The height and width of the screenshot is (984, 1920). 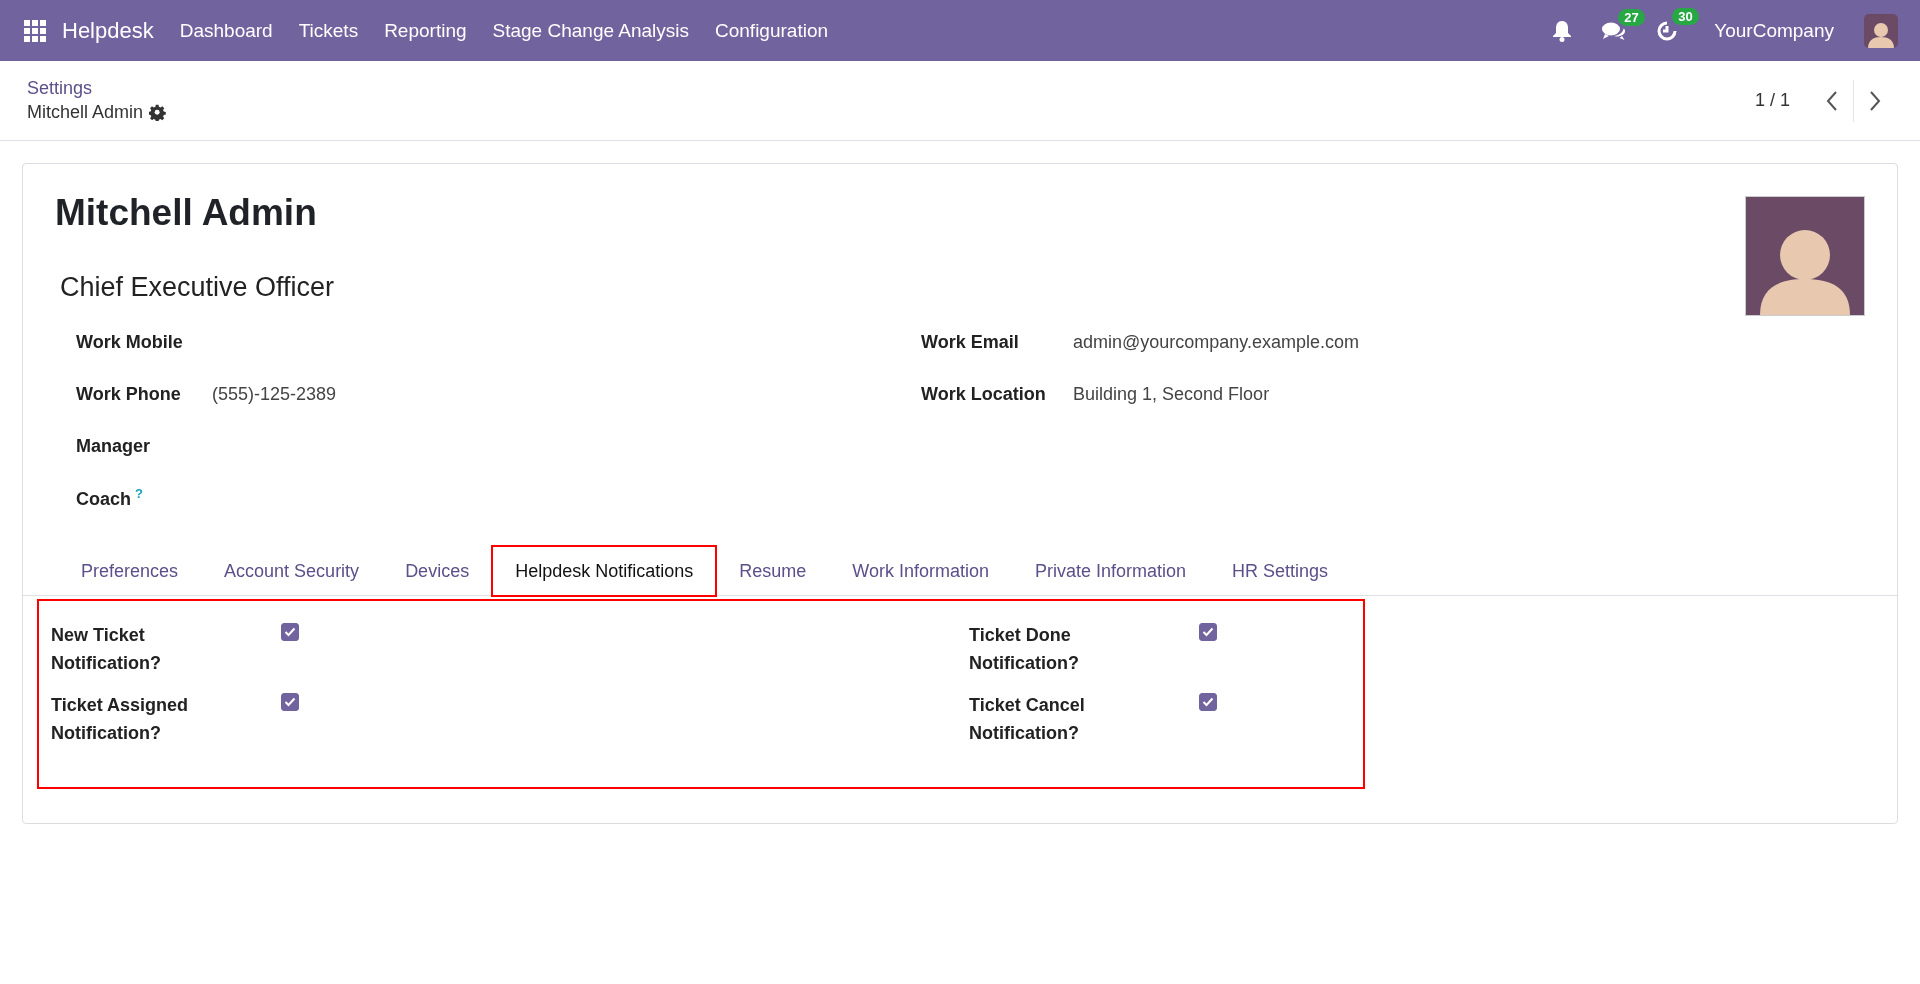 I want to click on setting-label: Ticket Done Notification?, so click(x=1024, y=649).